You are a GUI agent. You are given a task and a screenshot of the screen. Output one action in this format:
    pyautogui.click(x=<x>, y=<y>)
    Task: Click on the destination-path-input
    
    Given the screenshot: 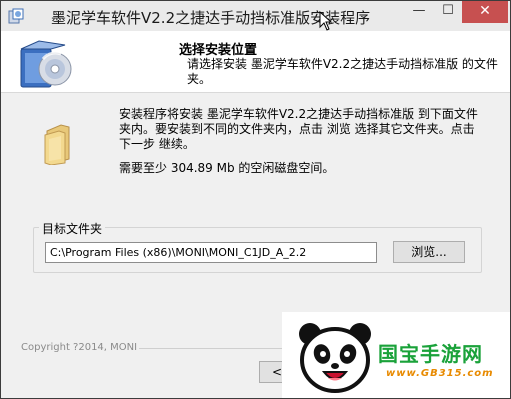 What is the action you would take?
    pyautogui.click(x=211, y=252)
    